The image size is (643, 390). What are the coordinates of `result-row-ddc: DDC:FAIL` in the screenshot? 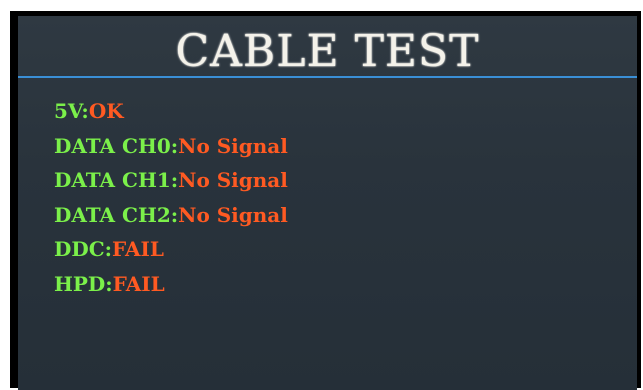 It's located at (171, 249).